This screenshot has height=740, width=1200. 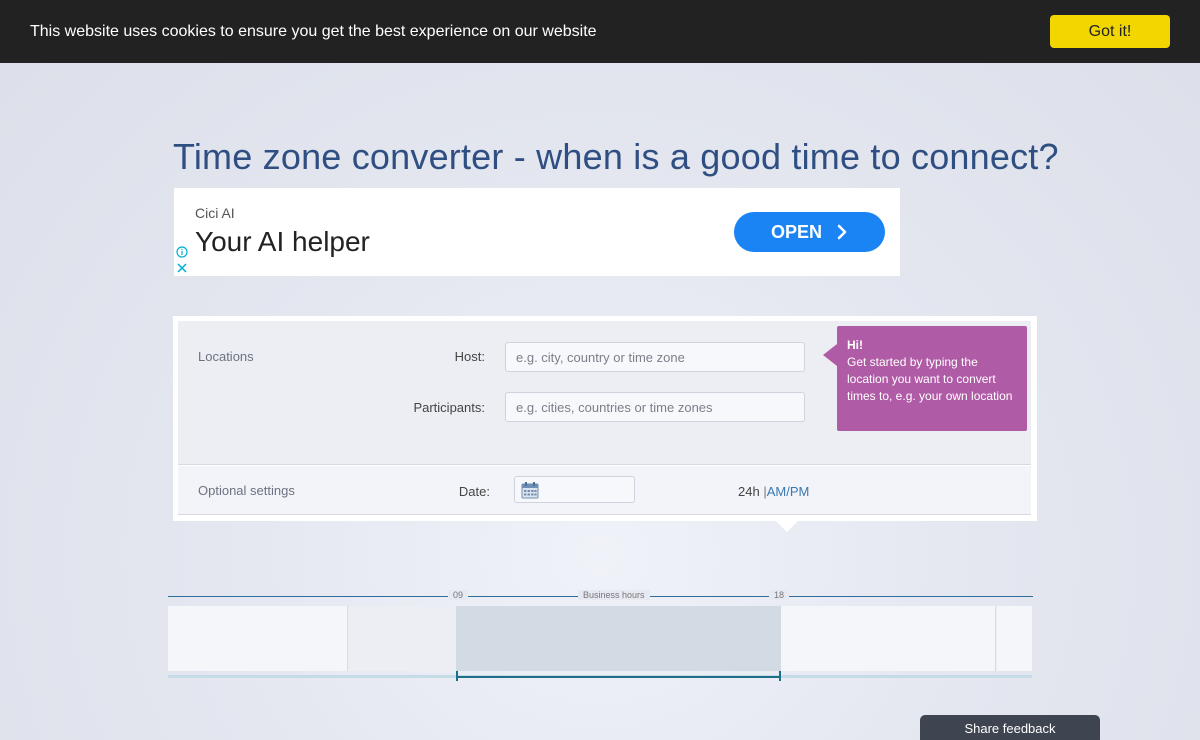 I want to click on bracket-start-tick, so click(x=457, y=676).